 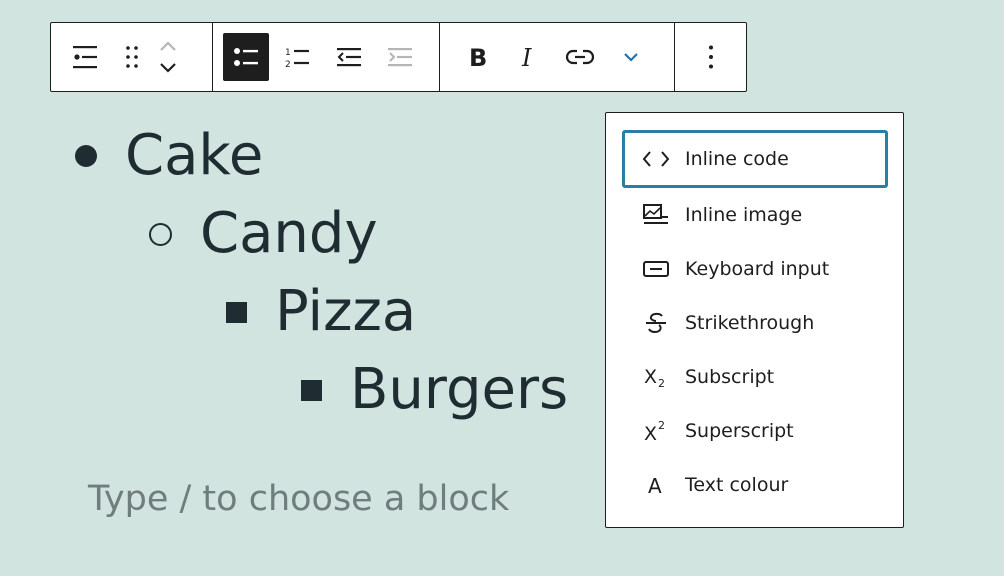 I want to click on block-toolbar: 1 2 B, so click(x=398, y=57).